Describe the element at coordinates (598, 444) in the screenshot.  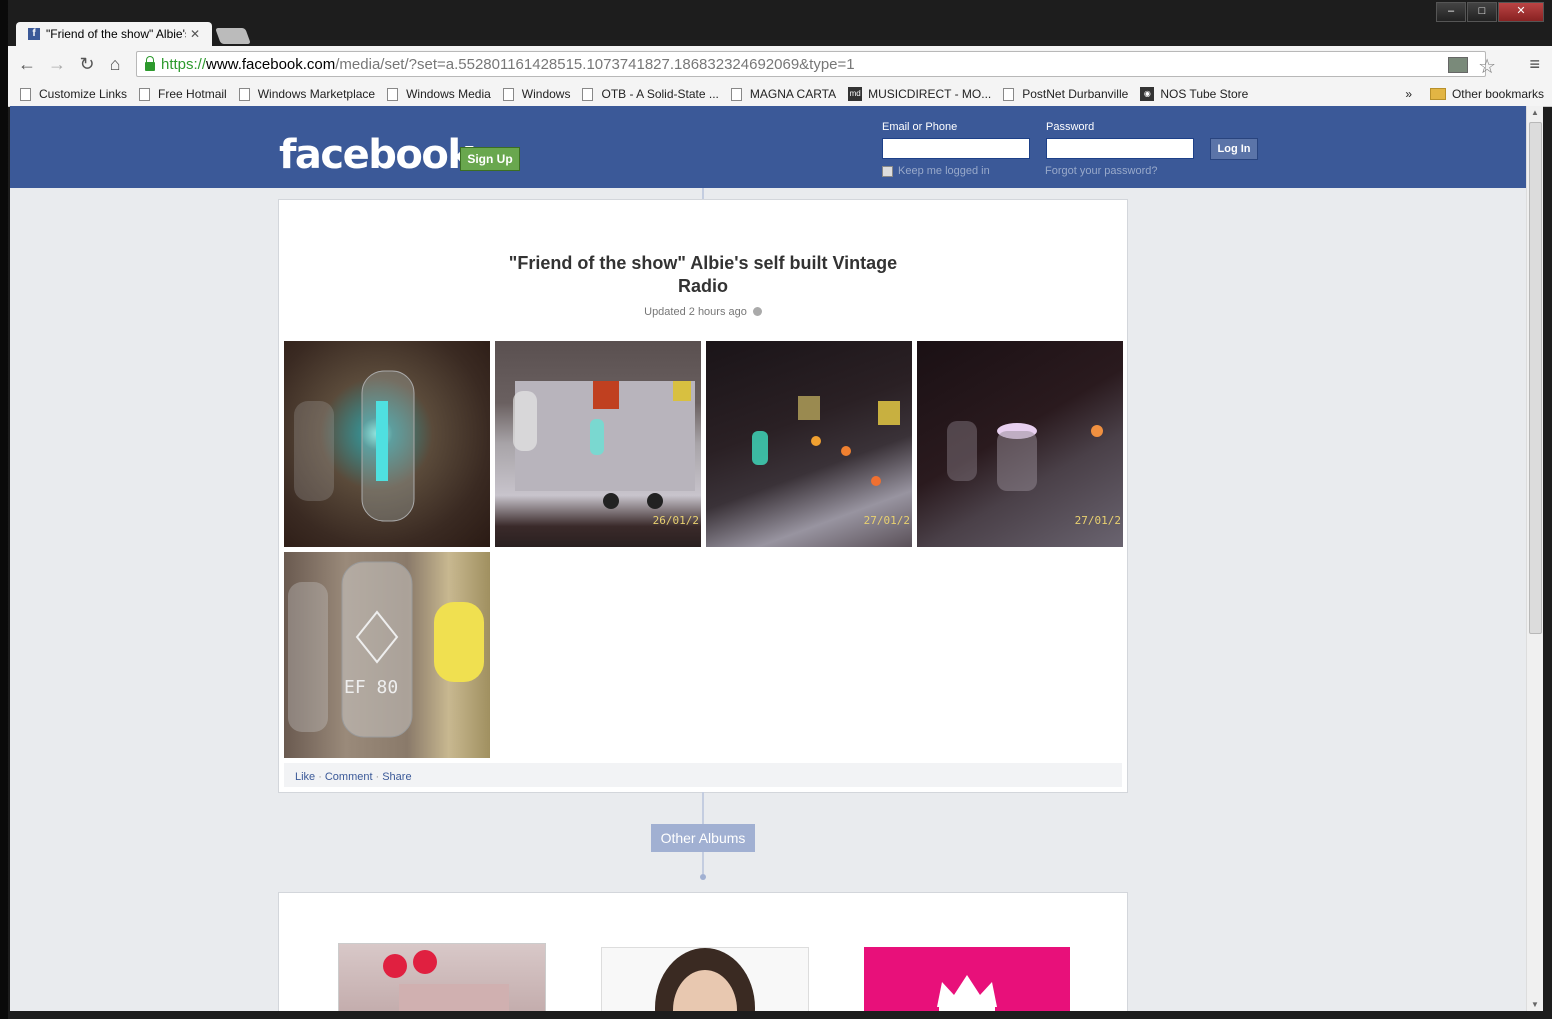
I see `album-photo: 26/01/2` at that location.